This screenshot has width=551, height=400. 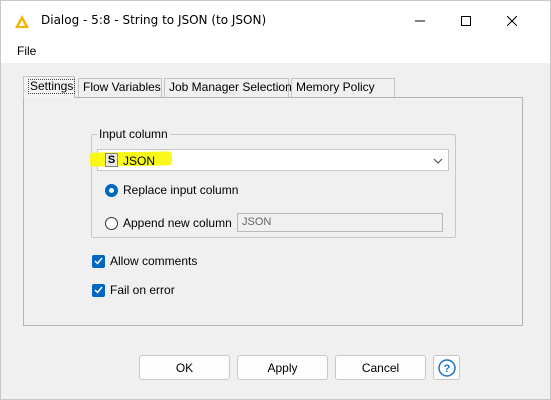 I want to click on tab-memory-policy: Memory Policy, so click(x=343, y=87).